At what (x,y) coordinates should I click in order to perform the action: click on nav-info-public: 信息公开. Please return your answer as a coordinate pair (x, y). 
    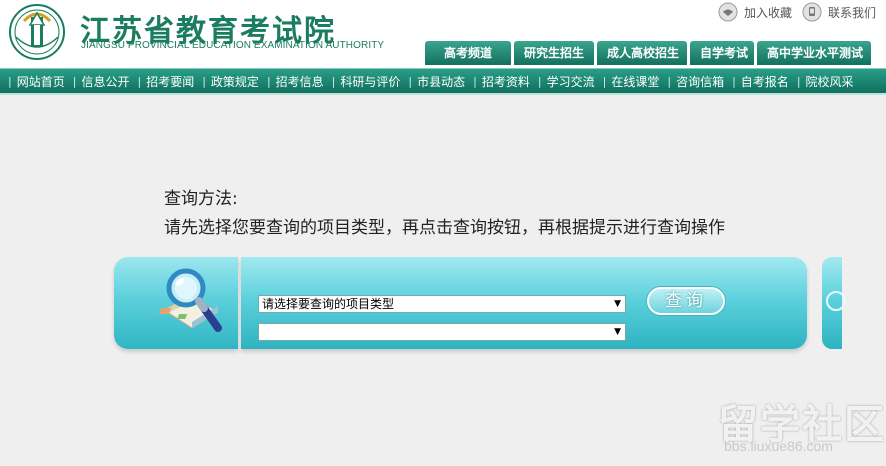
    Looking at the image, I should click on (105, 81).